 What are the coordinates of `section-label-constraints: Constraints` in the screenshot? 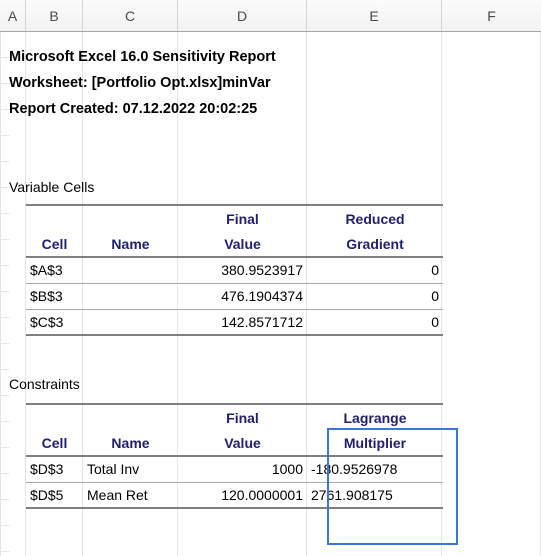 It's located at (44, 384).